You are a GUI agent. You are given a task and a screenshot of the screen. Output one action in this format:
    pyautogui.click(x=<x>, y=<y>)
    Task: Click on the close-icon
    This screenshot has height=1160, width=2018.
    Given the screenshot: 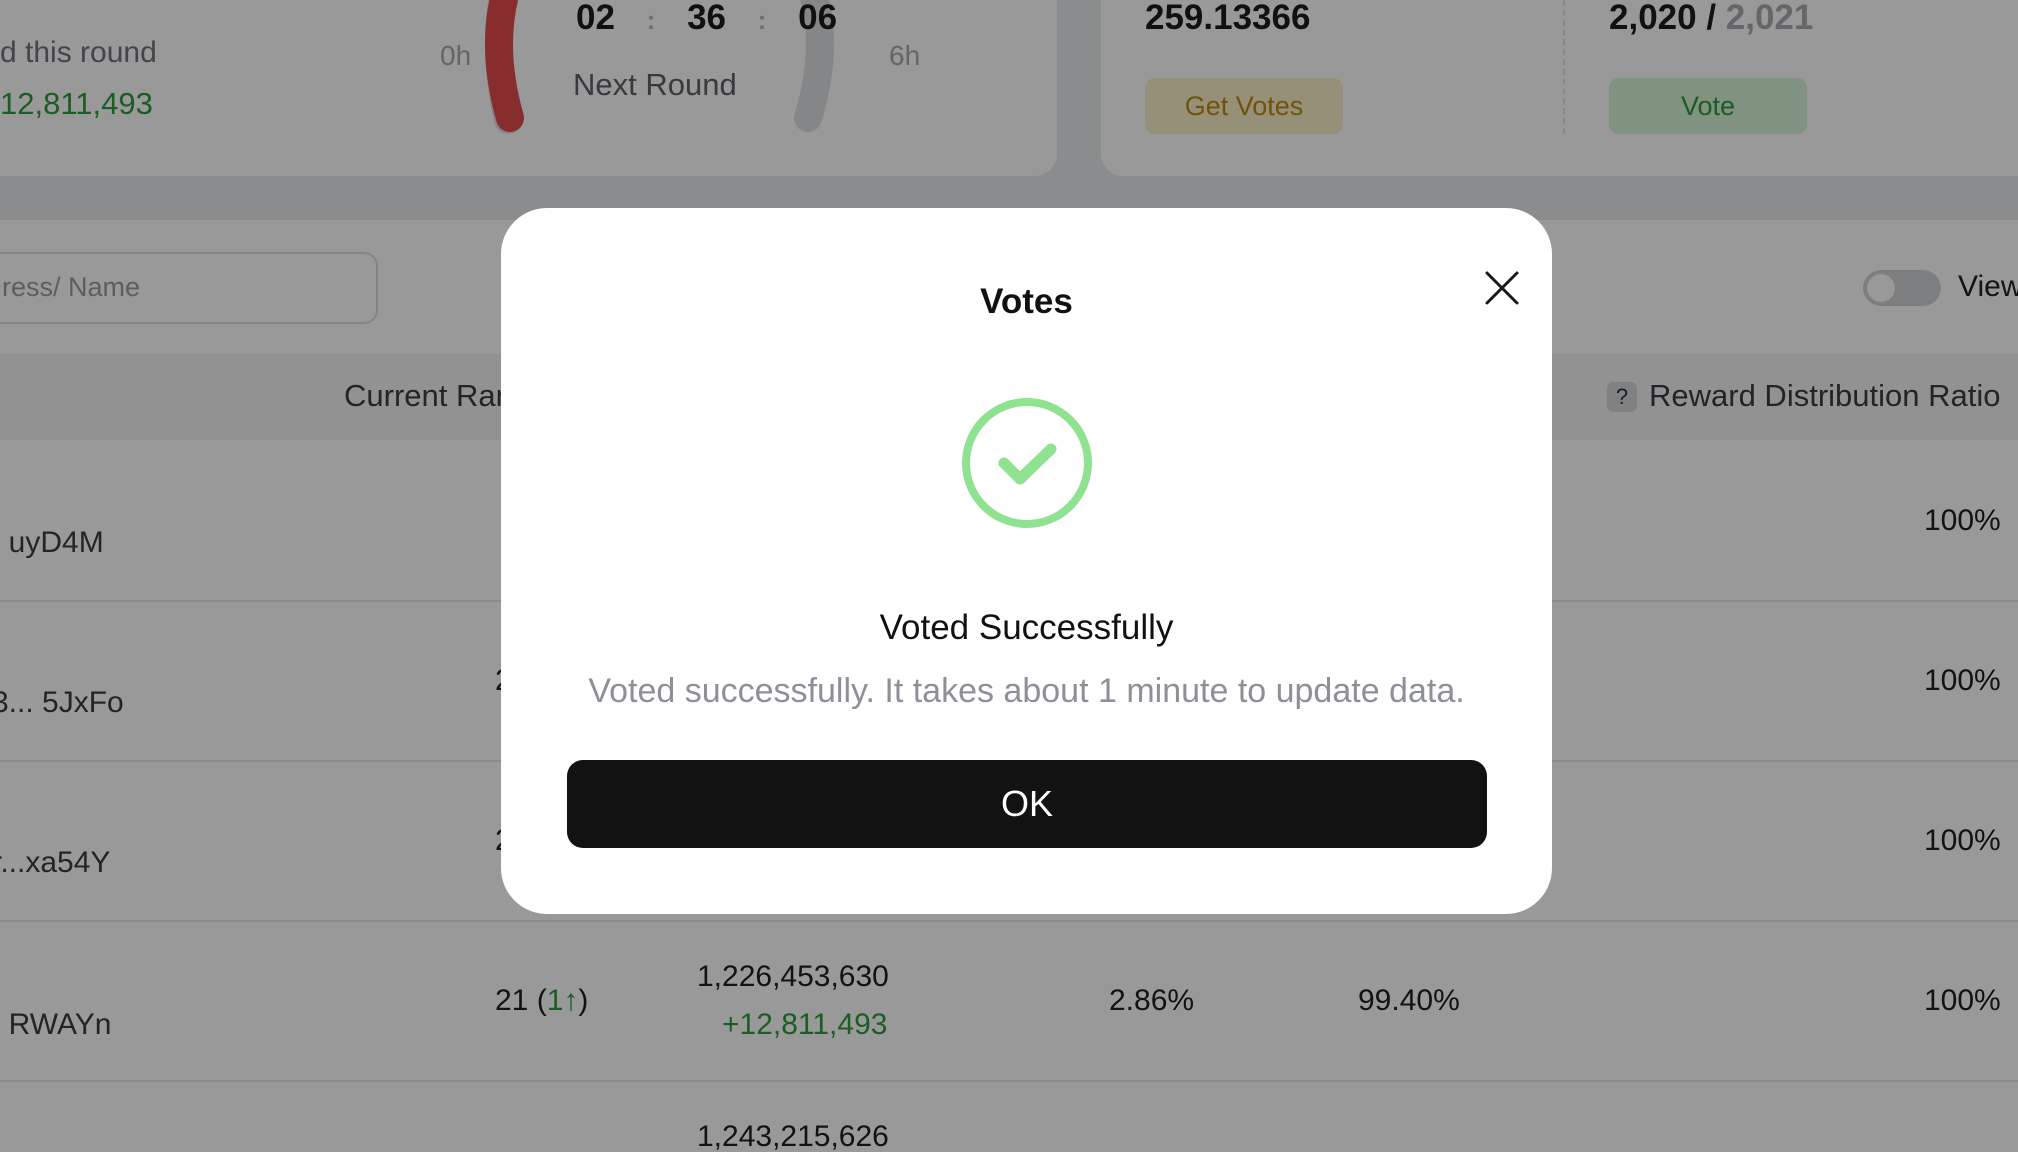 What is the action you would take?
    pyautogui.click(x=1502, y=288)
    